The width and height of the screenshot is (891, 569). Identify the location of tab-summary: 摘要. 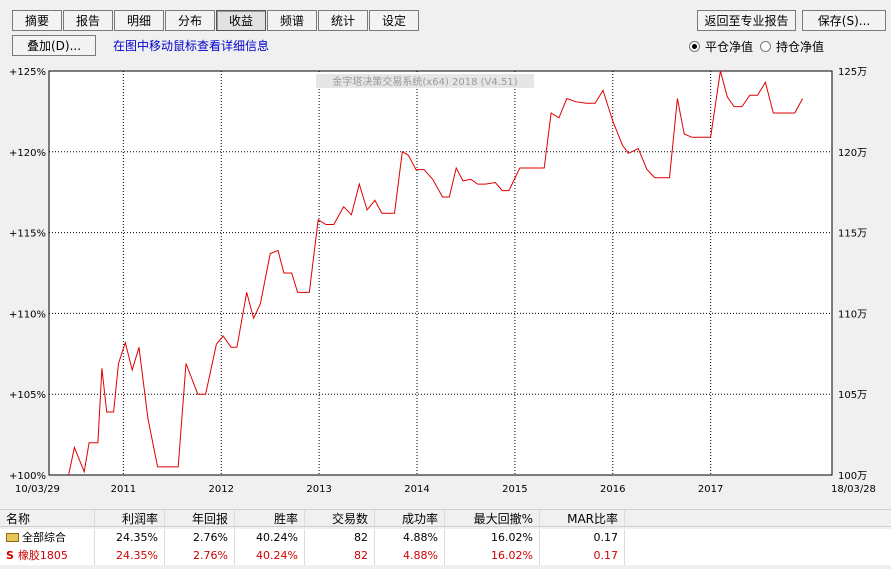
(37, 20).